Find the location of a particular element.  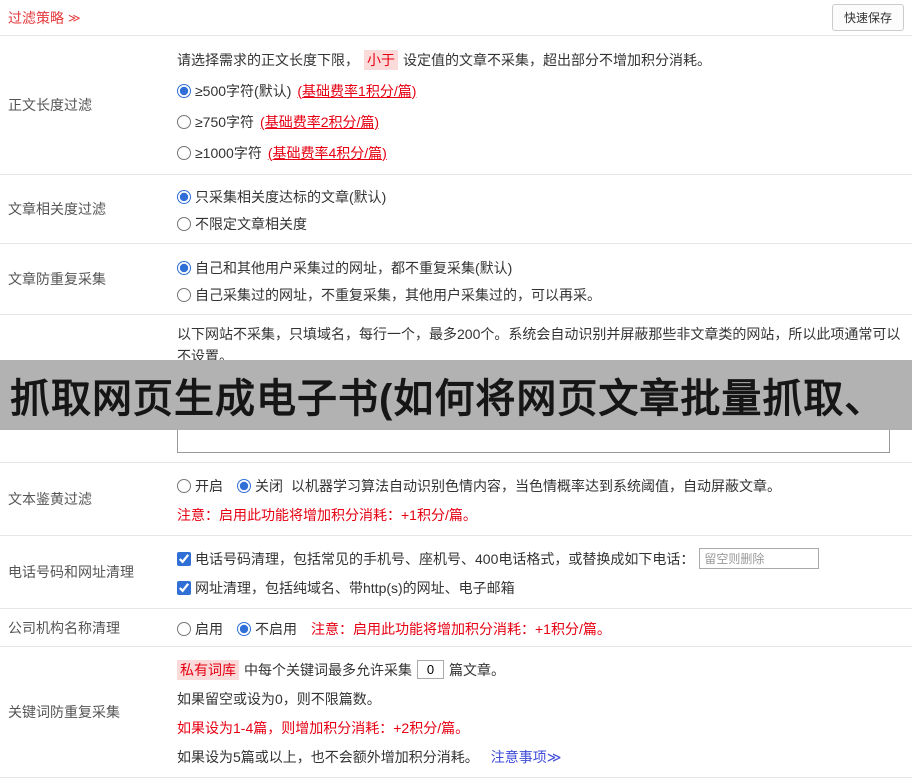

row-company-cleanup: 公司机构名称清理 启用 不启用 注意：启用此功能将增加积分消耗：+1积分/篇。 is located at coordinates (456, 628).